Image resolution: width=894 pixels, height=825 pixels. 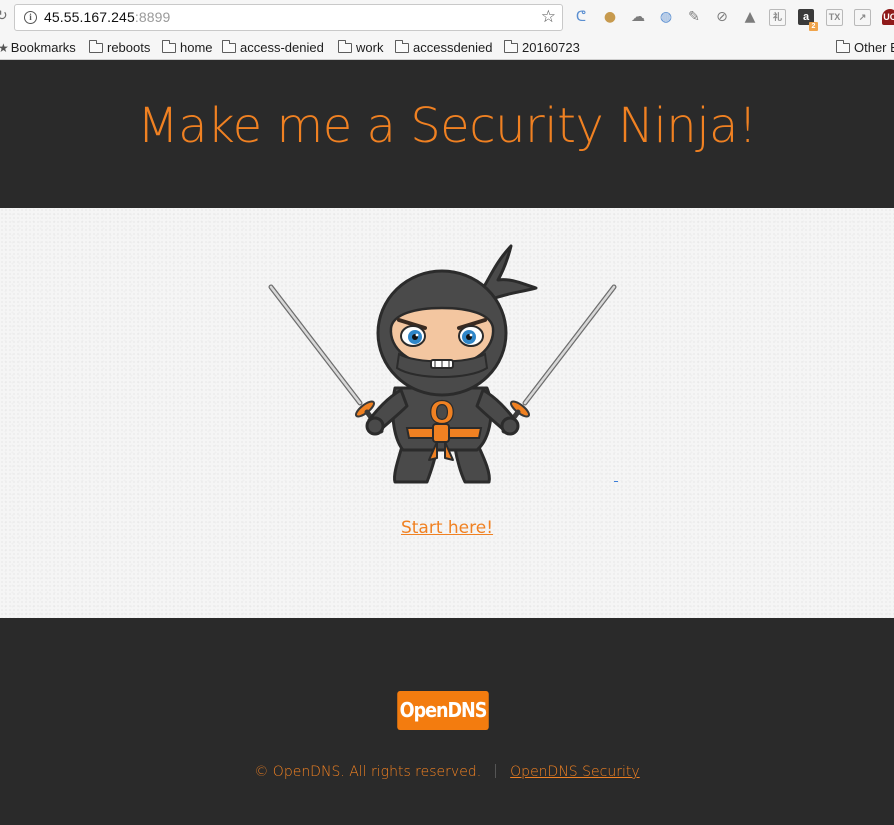 I want to click on star-icon: ★, so click(x=4, y=48).